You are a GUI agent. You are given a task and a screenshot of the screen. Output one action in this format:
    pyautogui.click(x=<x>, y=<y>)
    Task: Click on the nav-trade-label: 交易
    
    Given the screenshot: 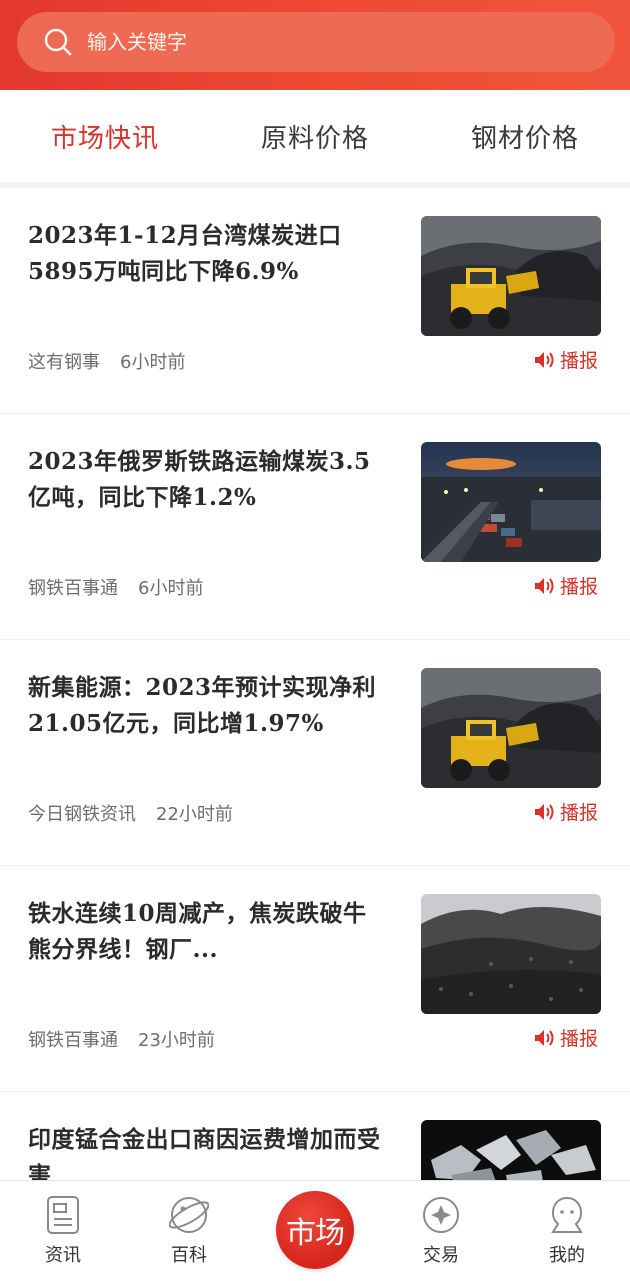 What is the action you would take?
    pyautogui.click(x=441, y=1255)
    